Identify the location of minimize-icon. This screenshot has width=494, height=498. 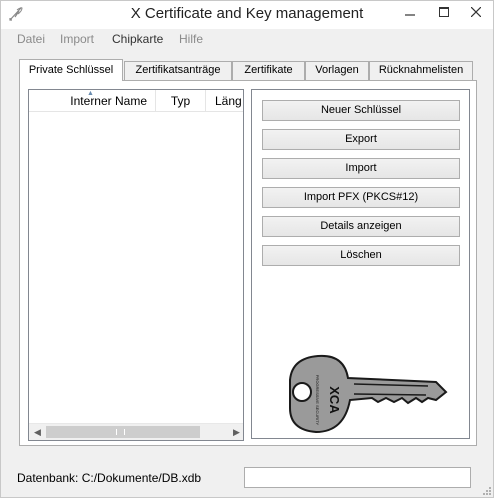
(410, 15).